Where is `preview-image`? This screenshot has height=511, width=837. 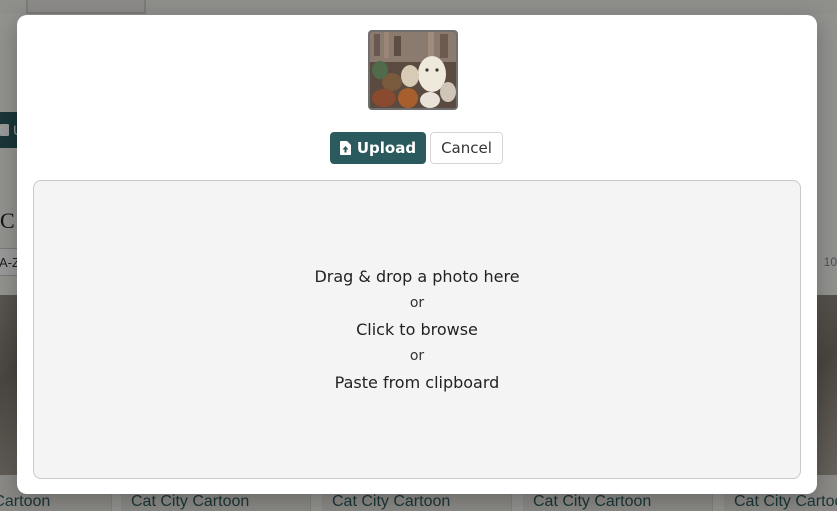
preview-image is located at coordinates (413, 70).